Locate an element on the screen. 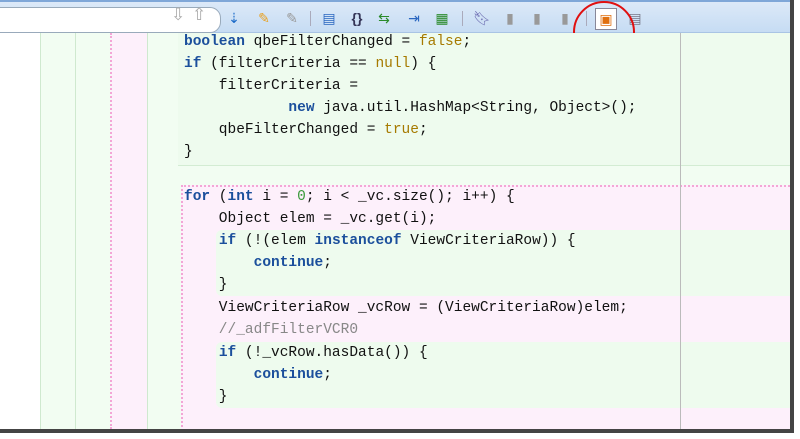  previous-bookmark-icon: ▮ is located at coordinates (537, 18).